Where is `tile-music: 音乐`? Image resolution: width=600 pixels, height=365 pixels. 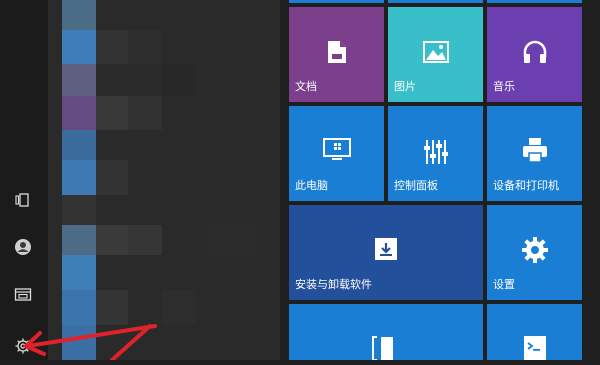 tile-music: 音乐 is located at coordinates (534, 54).